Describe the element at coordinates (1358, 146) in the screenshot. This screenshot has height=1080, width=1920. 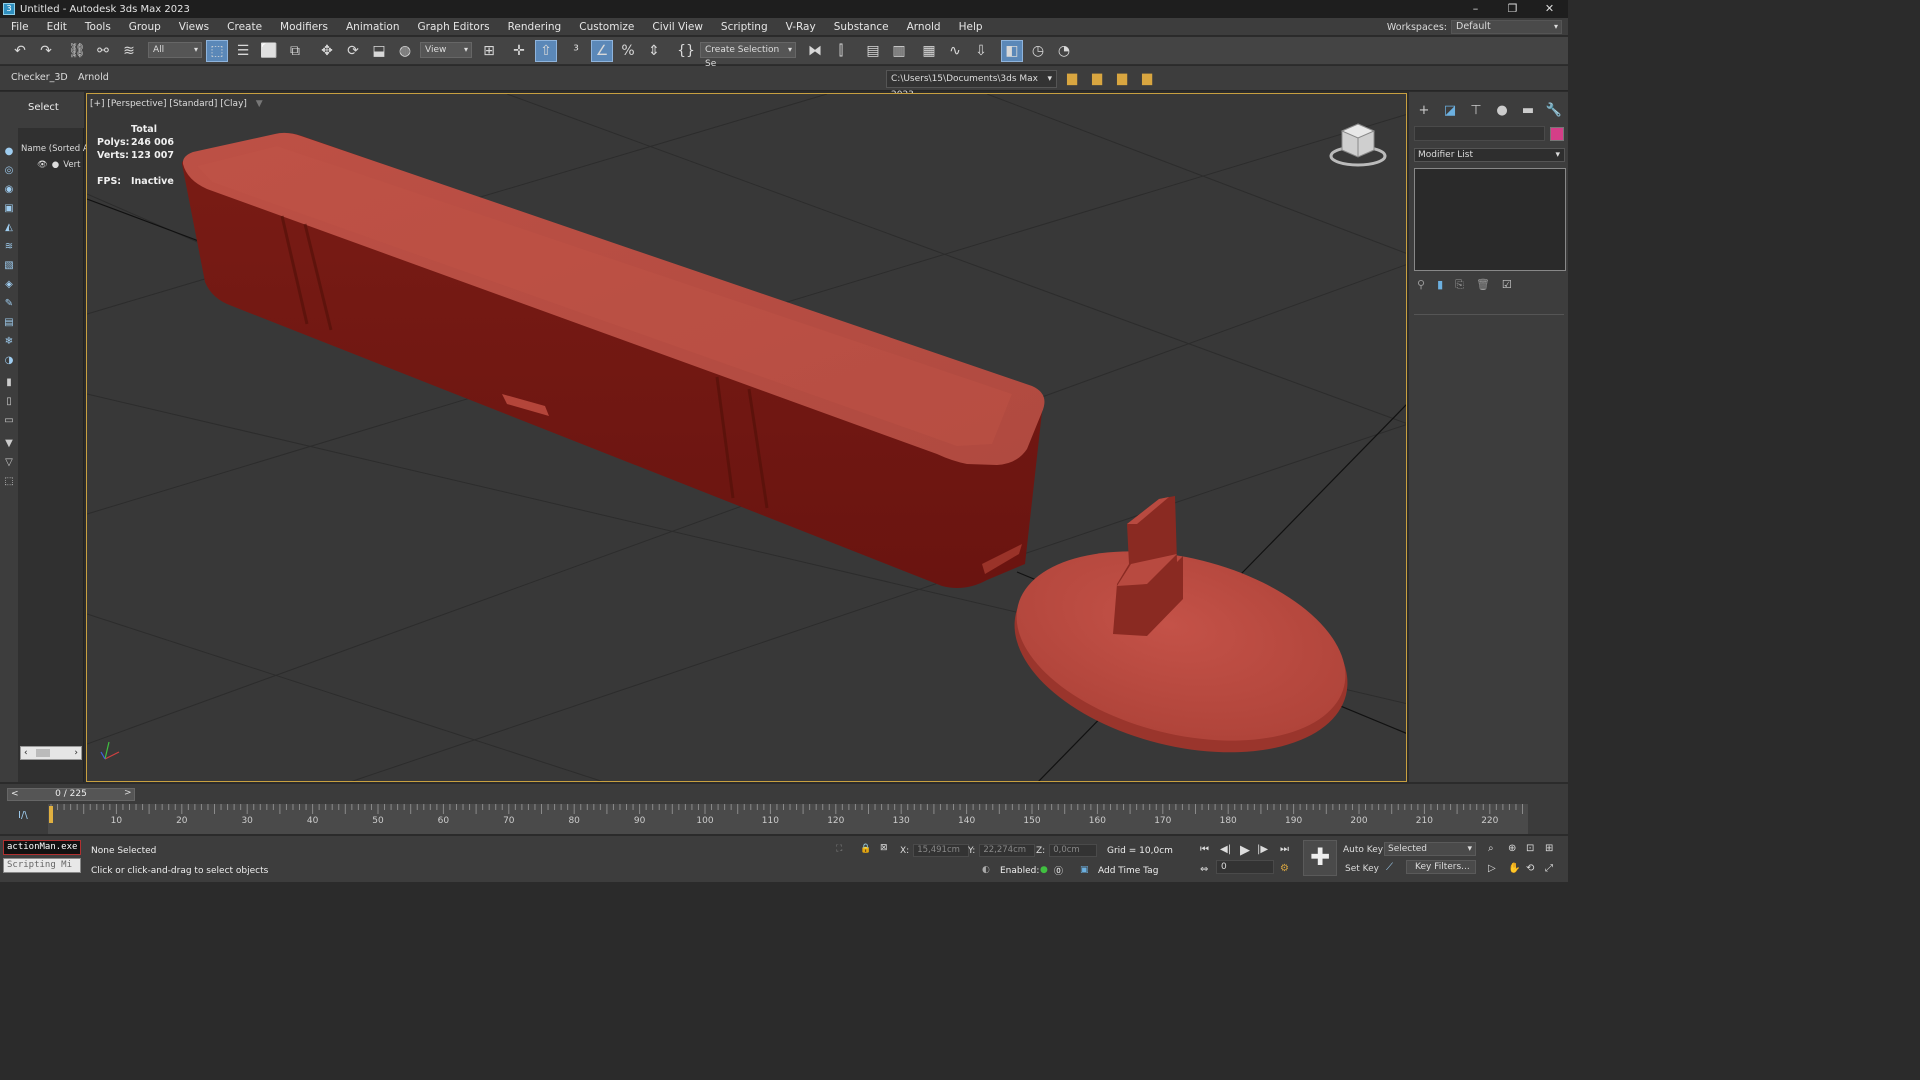
I see `viewcube-icon` at that location.